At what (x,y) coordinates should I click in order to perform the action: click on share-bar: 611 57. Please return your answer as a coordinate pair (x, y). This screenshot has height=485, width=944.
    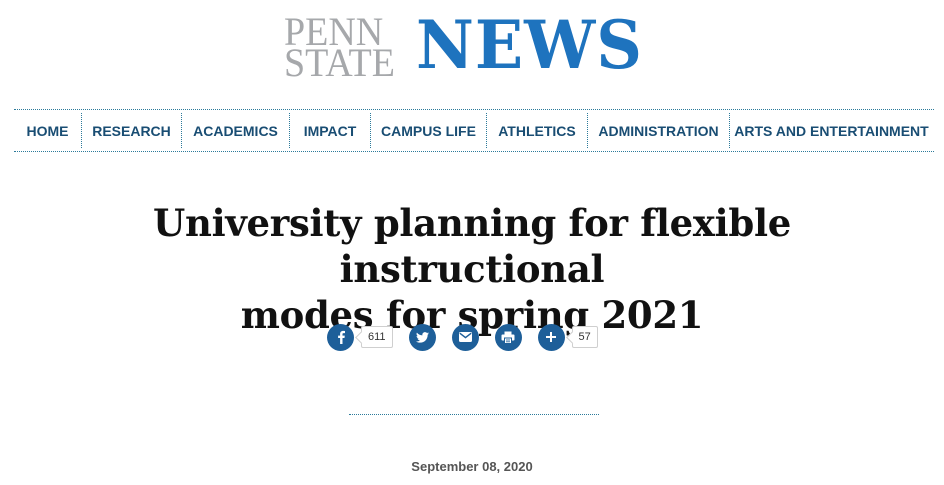
    Looking at the image, I should click on (462, 337).